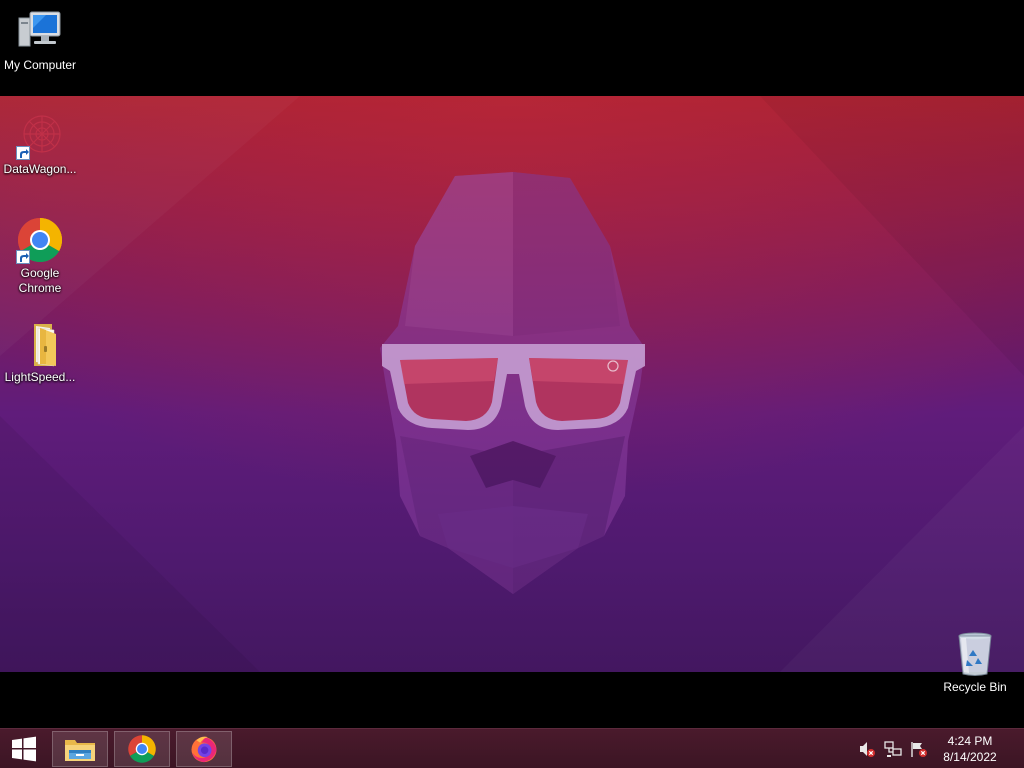  I want to click on folder-icon, so click(40, 344).